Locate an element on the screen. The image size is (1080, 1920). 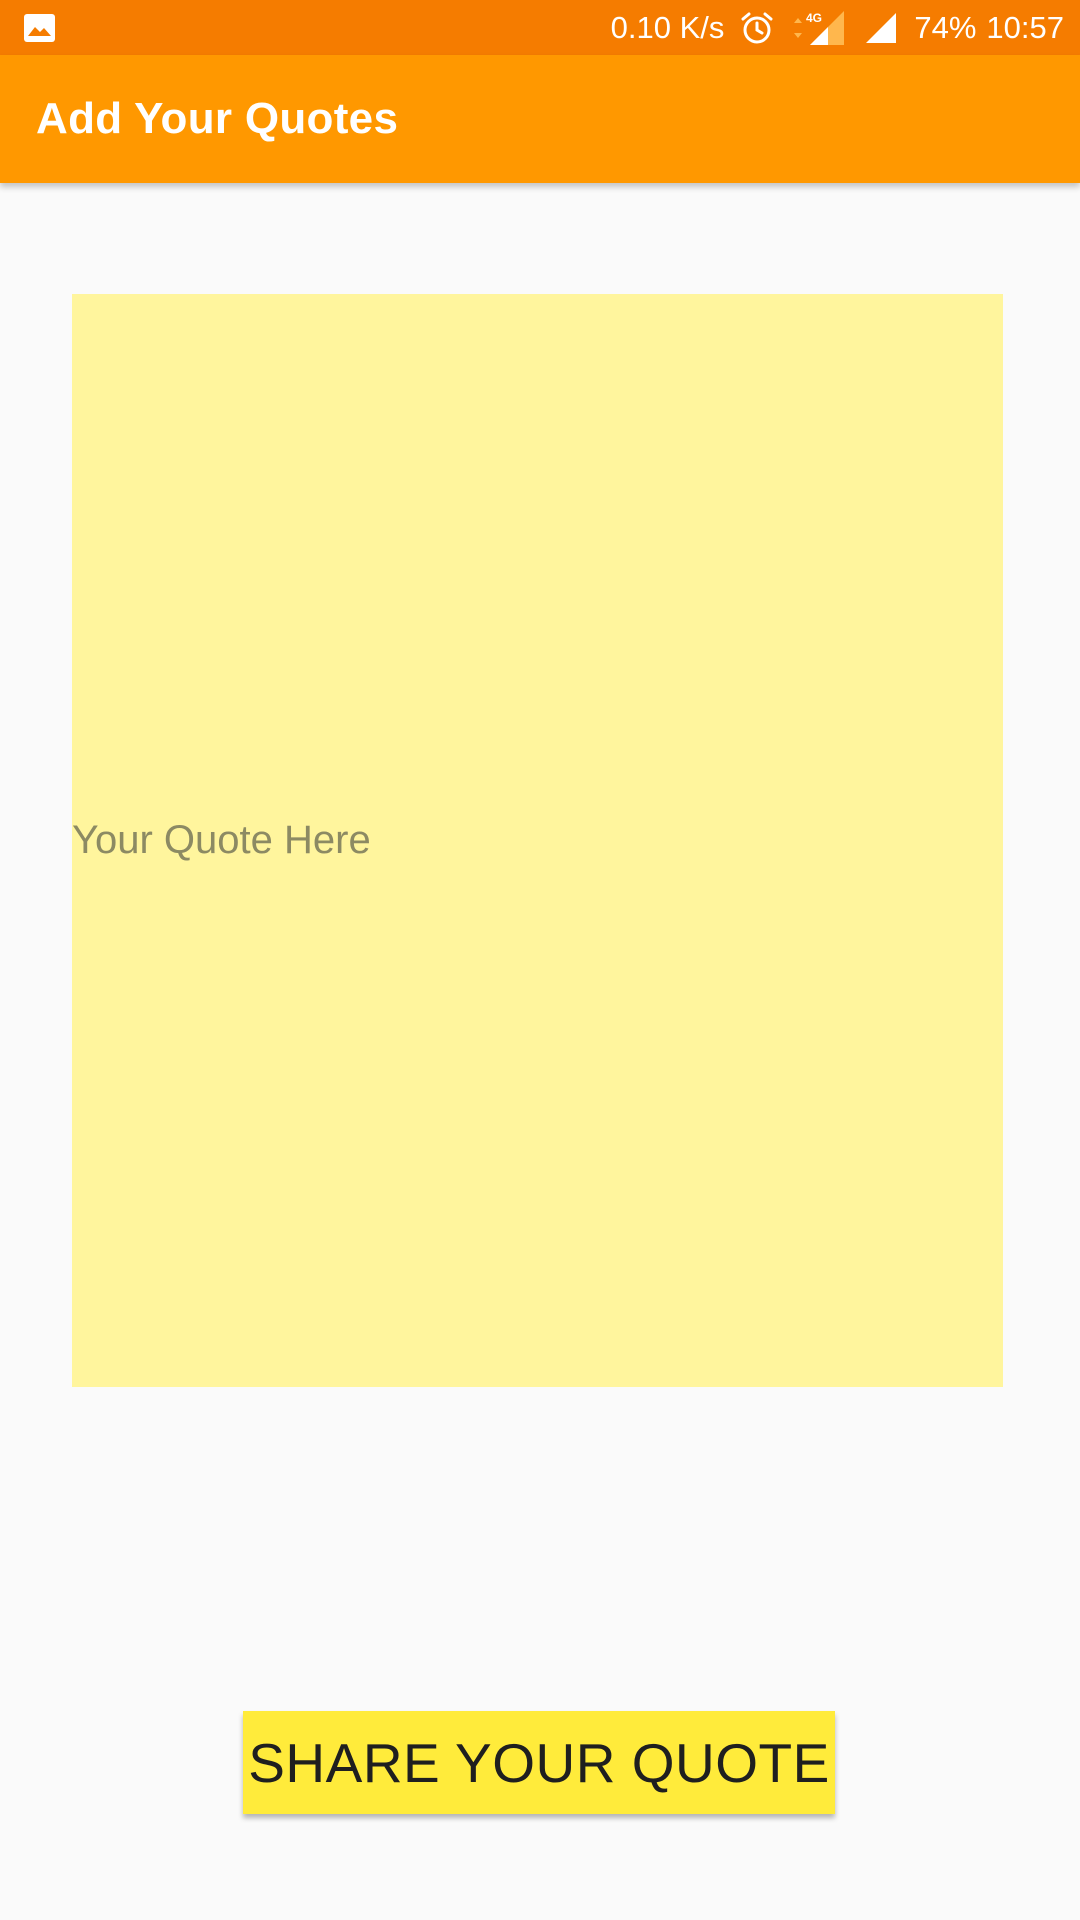
share-quote-label: SHARE YOUR QUOTE is located at coordinates (539, 1762).